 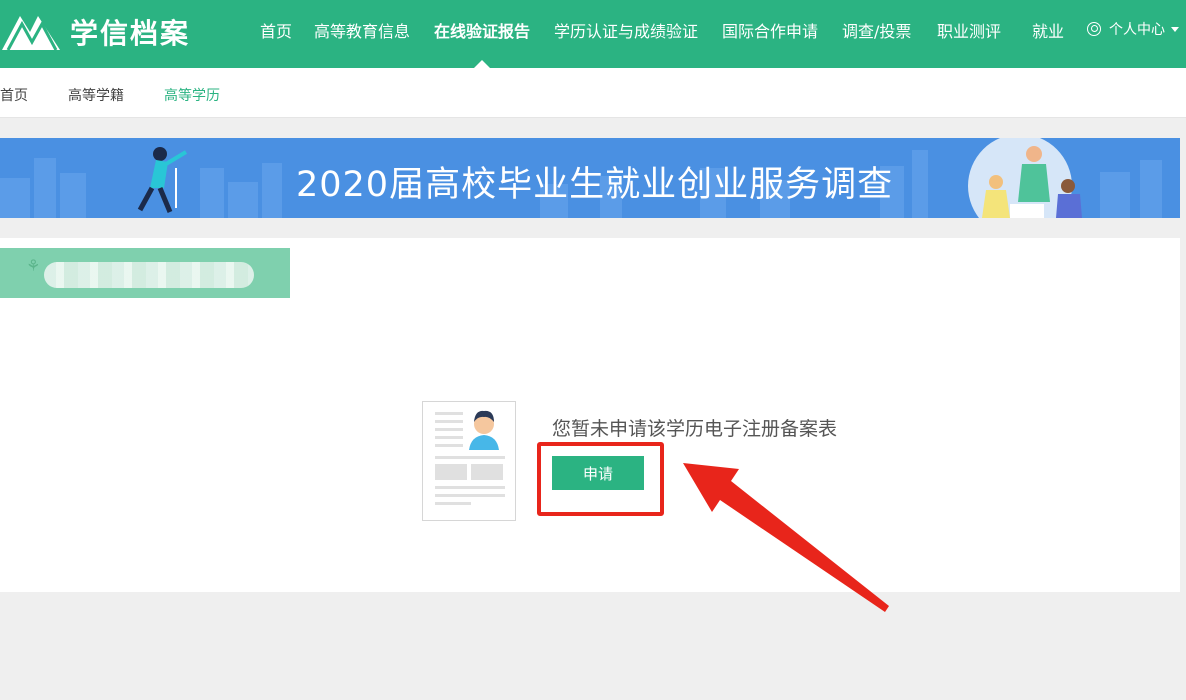 I want to click on nav-item-home: 首页, so click(x=276, y=30).